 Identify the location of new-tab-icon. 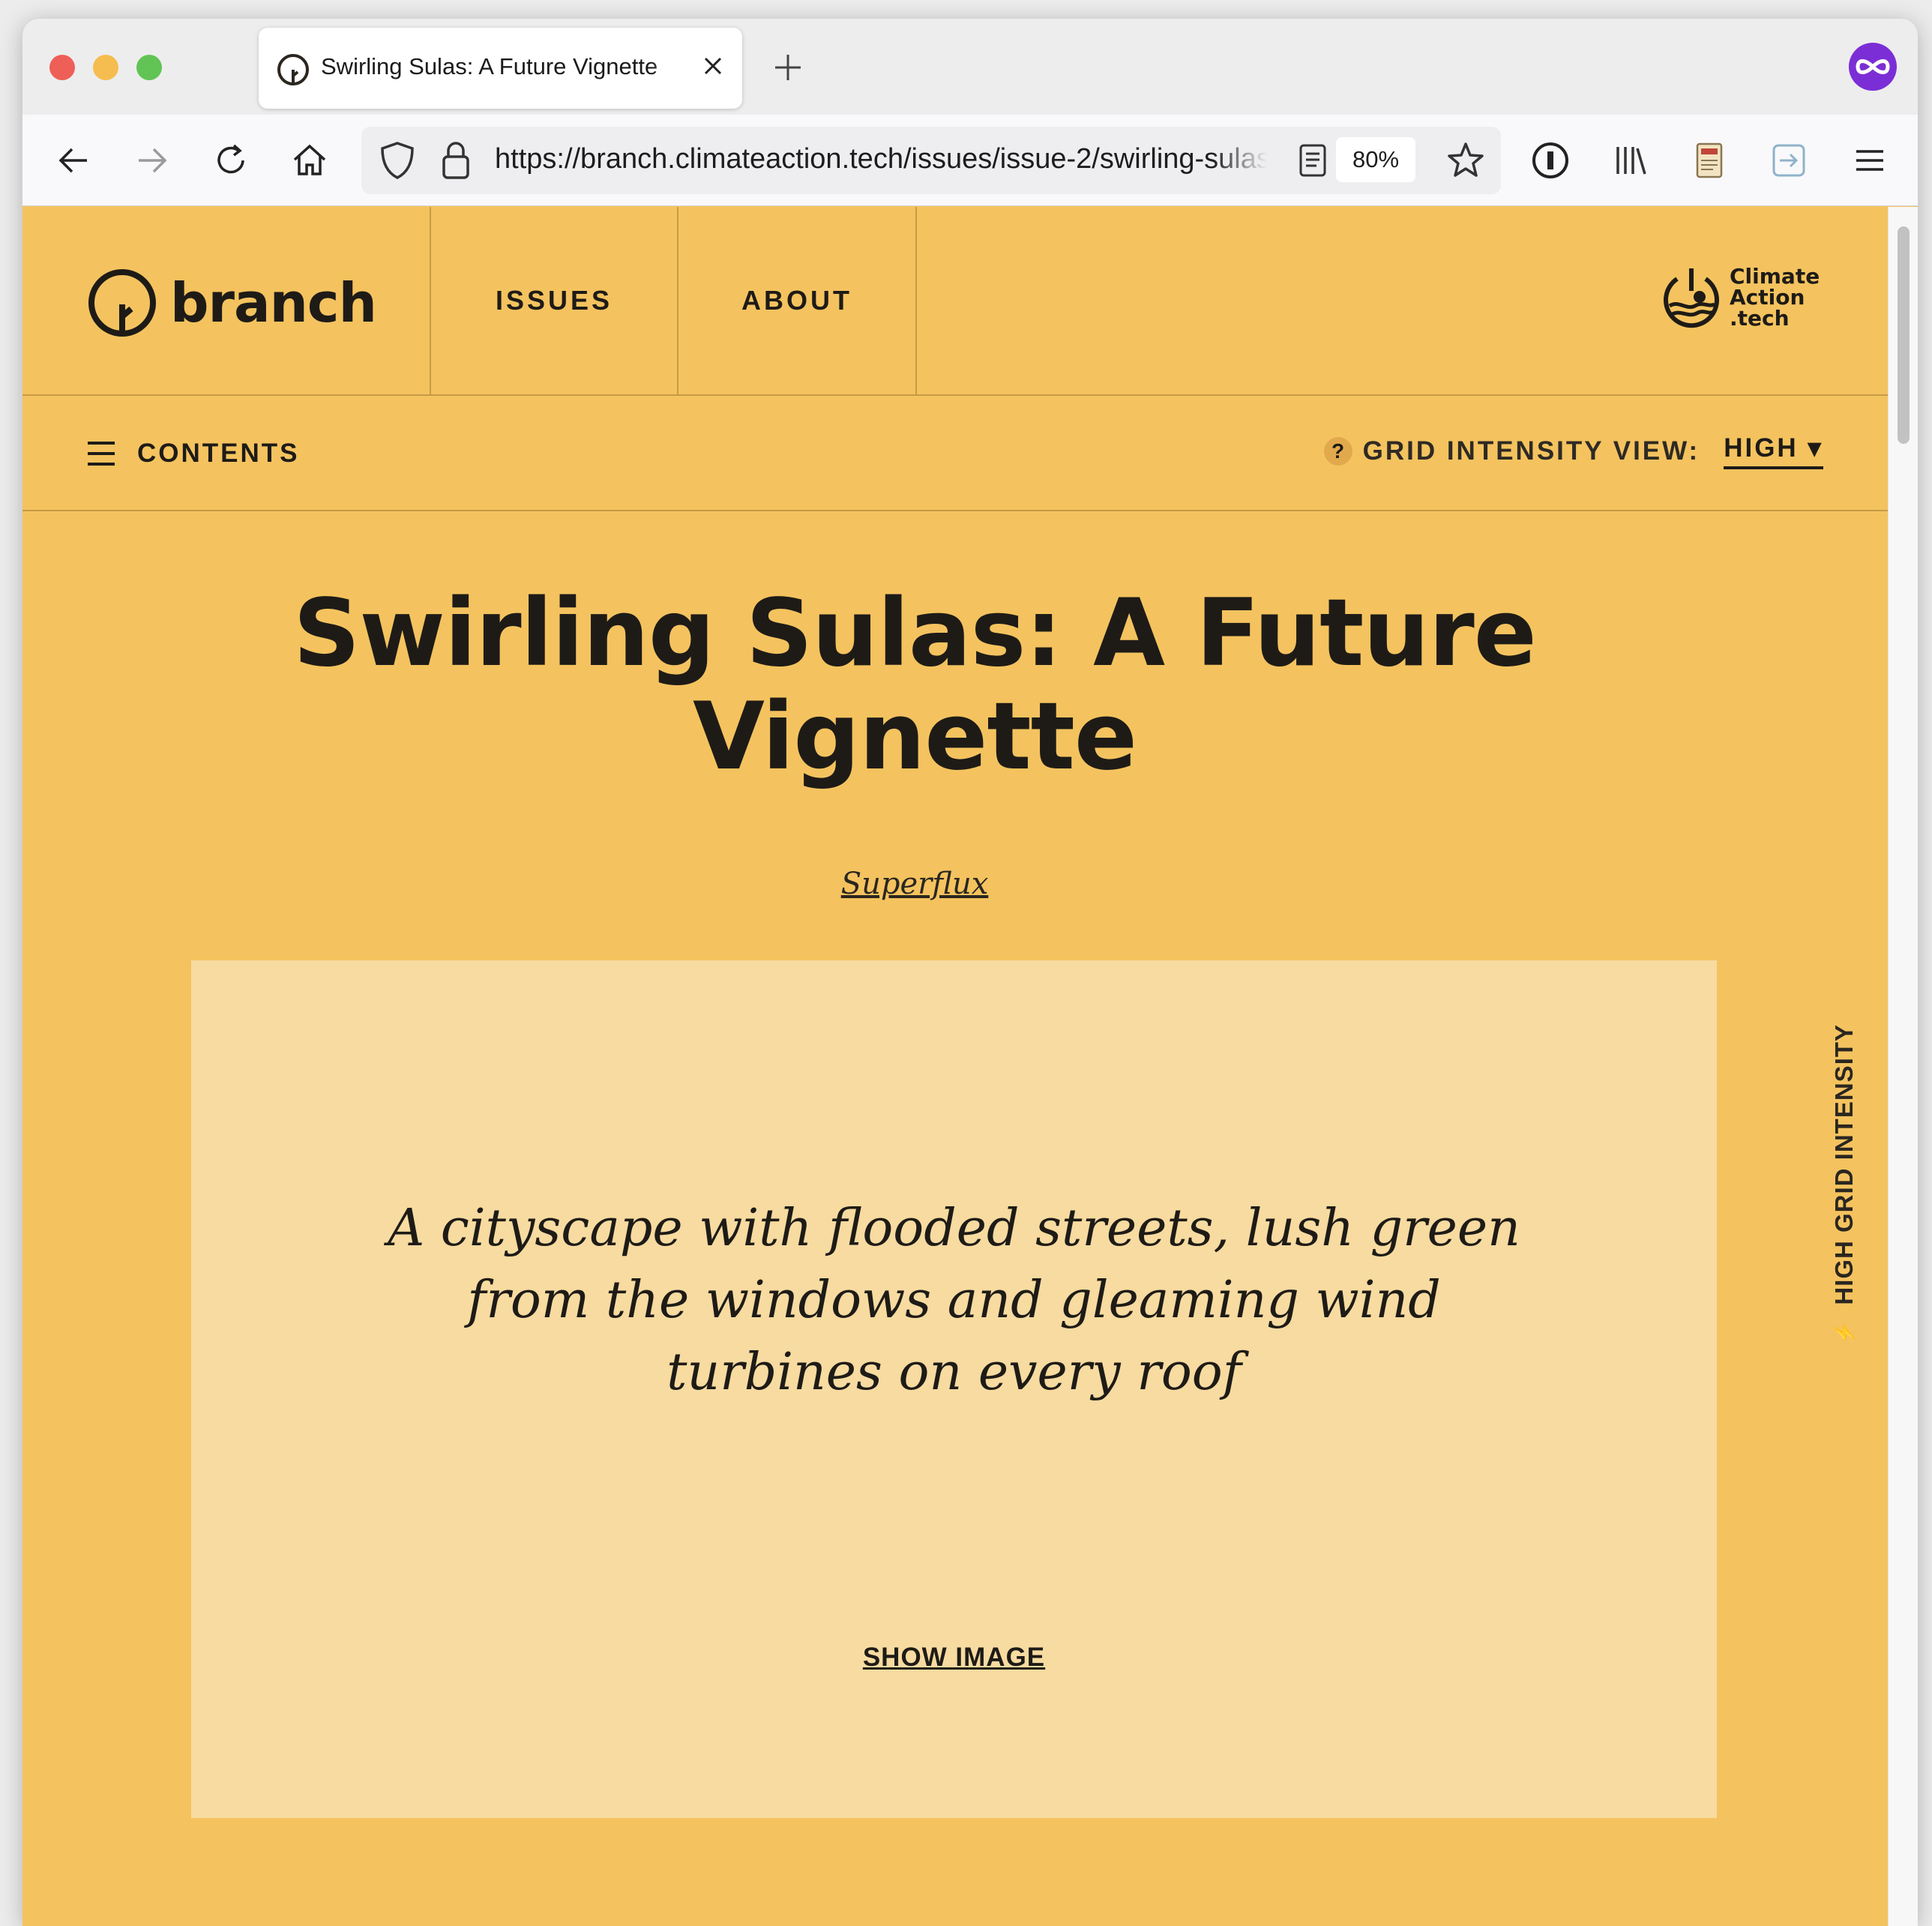
(788, 67).